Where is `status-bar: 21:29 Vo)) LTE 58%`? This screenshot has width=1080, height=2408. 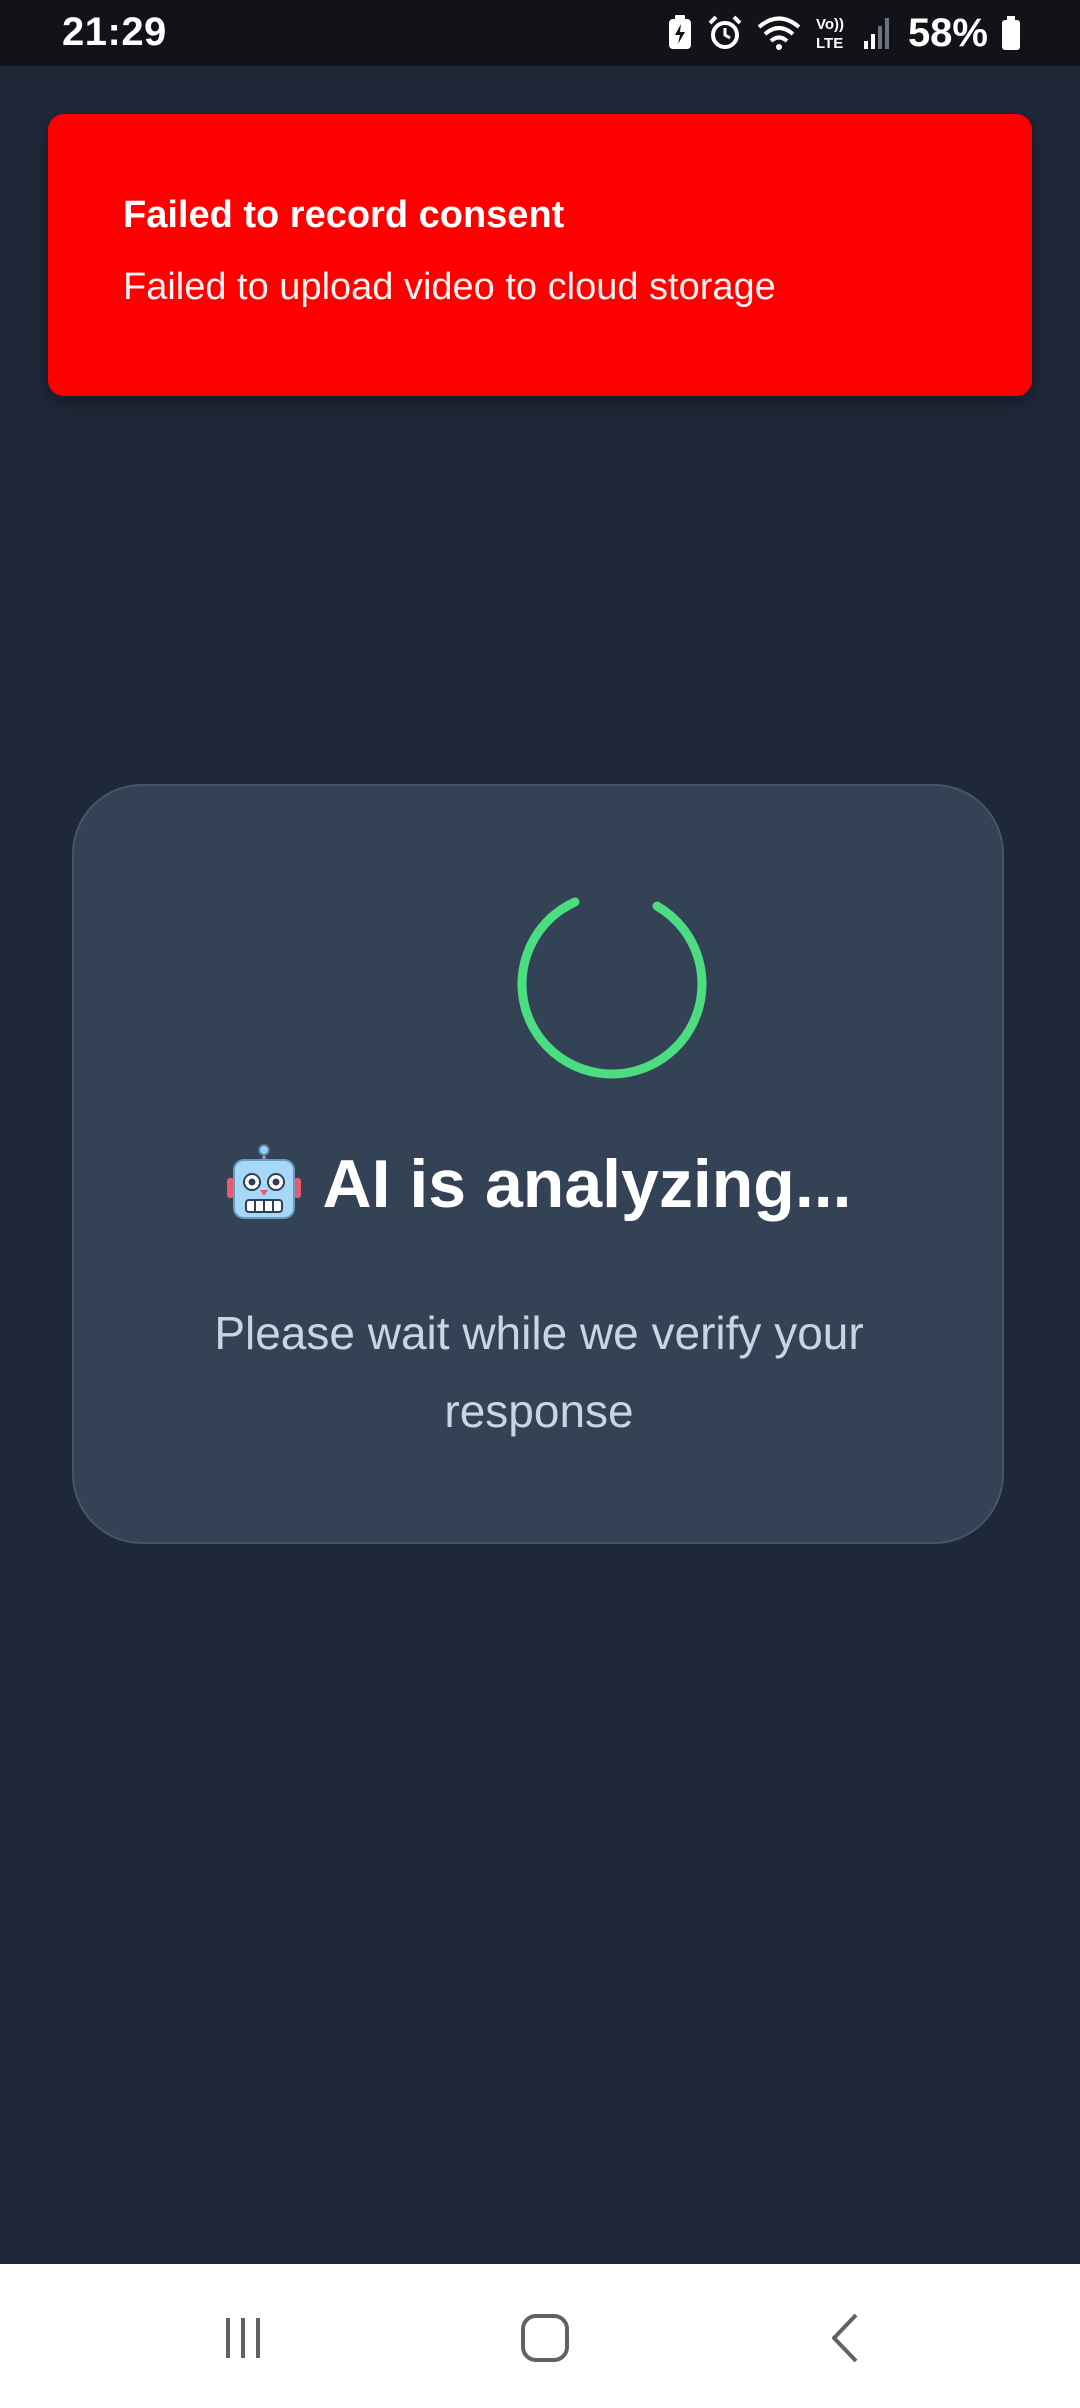
status-bar: 21:29 Vo)) LTE 58% is located at coordinates (540, 33).